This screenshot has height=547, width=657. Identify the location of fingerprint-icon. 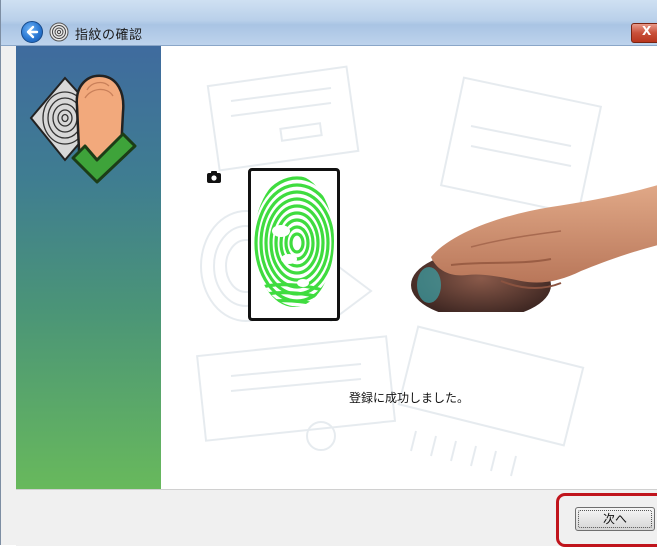
(59, 32).